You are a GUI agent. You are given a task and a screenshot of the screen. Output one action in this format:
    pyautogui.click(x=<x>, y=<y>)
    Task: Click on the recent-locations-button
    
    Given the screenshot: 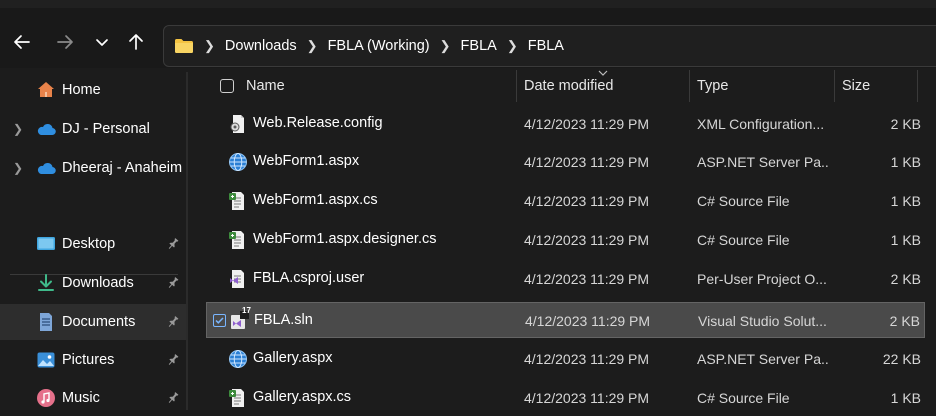 What is the action you would take?
    pyautogui.click(x=102, y=42)
    